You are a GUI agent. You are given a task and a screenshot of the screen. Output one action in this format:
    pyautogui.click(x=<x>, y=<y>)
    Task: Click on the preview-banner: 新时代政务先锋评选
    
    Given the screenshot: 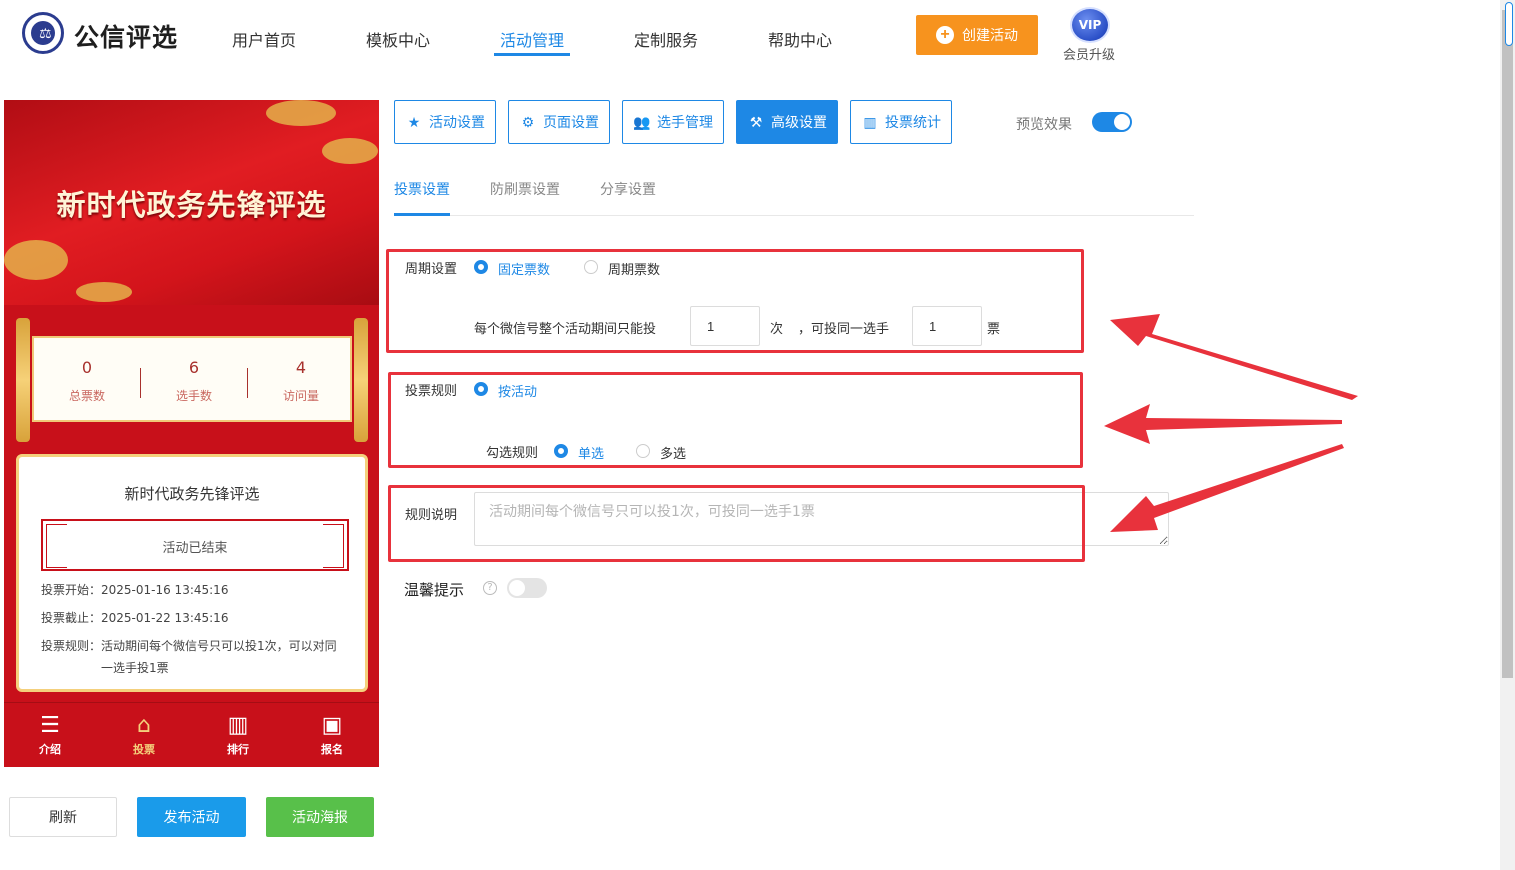 What is the action you would take?
    pyautogui.click(x=191, y=202)
    